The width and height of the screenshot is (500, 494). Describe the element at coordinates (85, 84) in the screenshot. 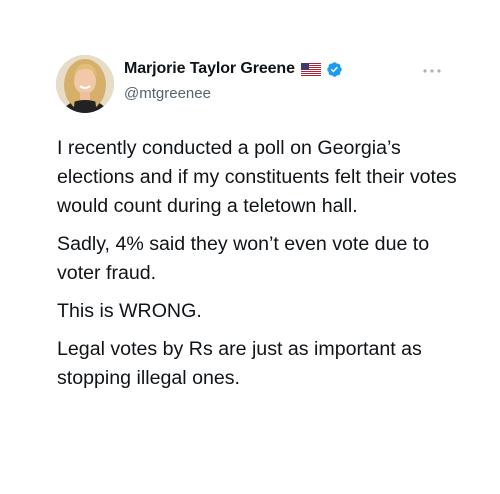

I see `avatar` at that location.